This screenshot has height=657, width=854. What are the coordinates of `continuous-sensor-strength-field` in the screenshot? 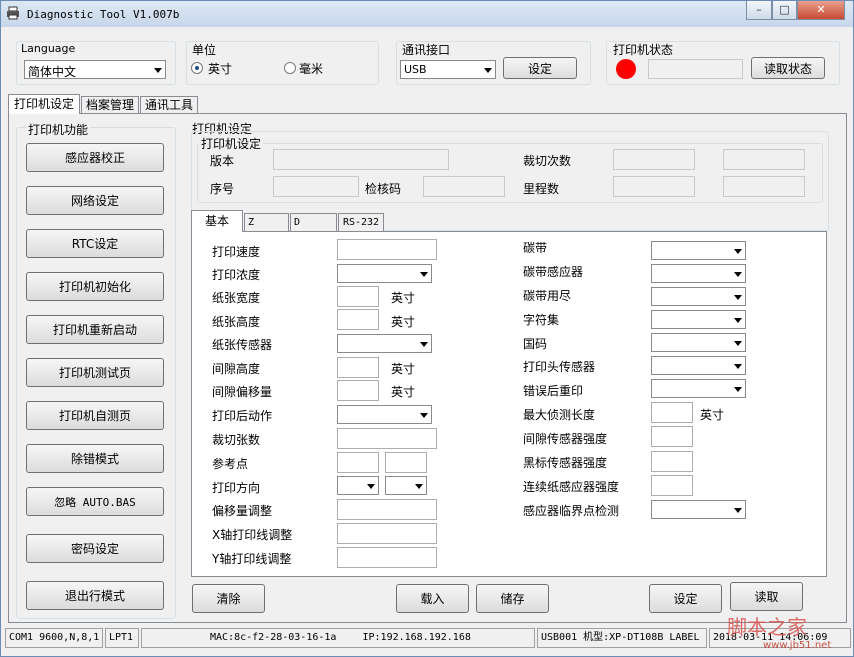 It's located at (672, 485).